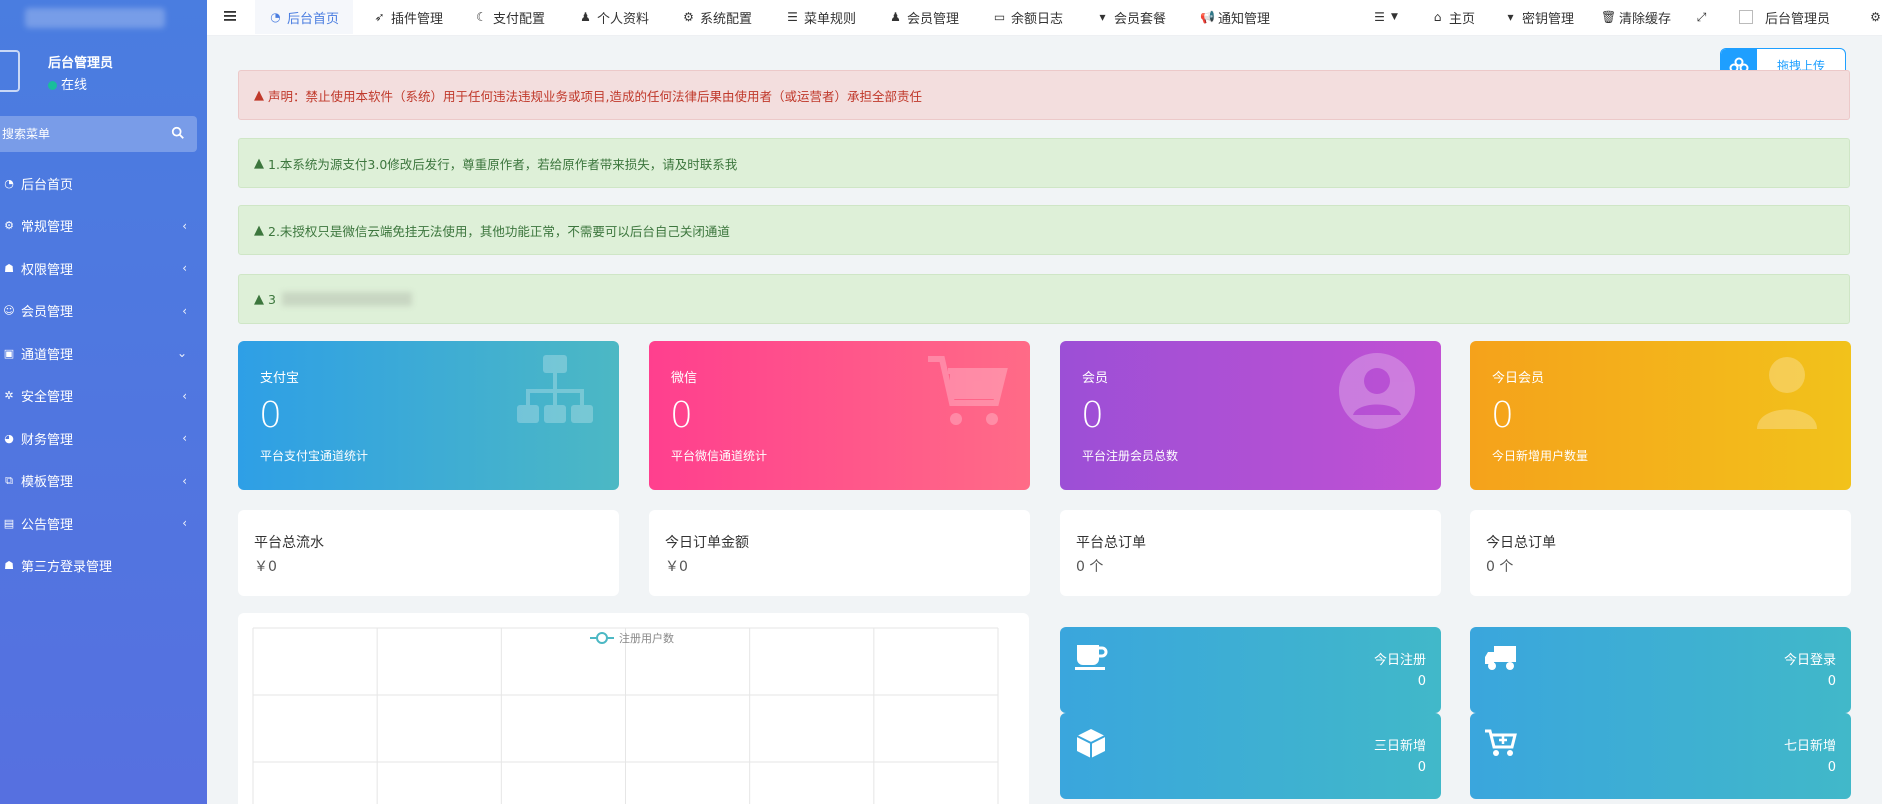  I want to click on sidebar-item-label: 权限管理, so click(47, 270).